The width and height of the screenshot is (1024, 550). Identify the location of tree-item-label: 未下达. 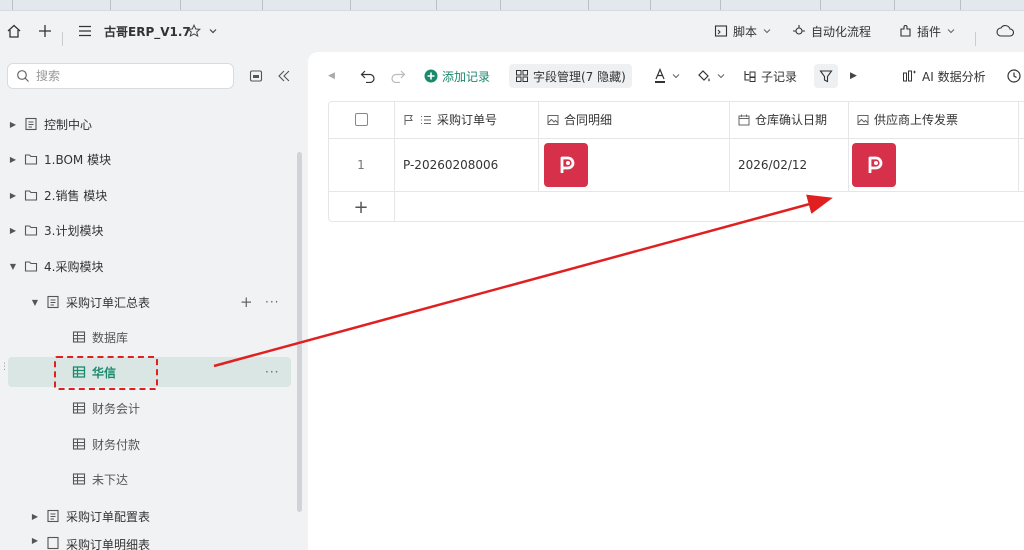
(110, 479).